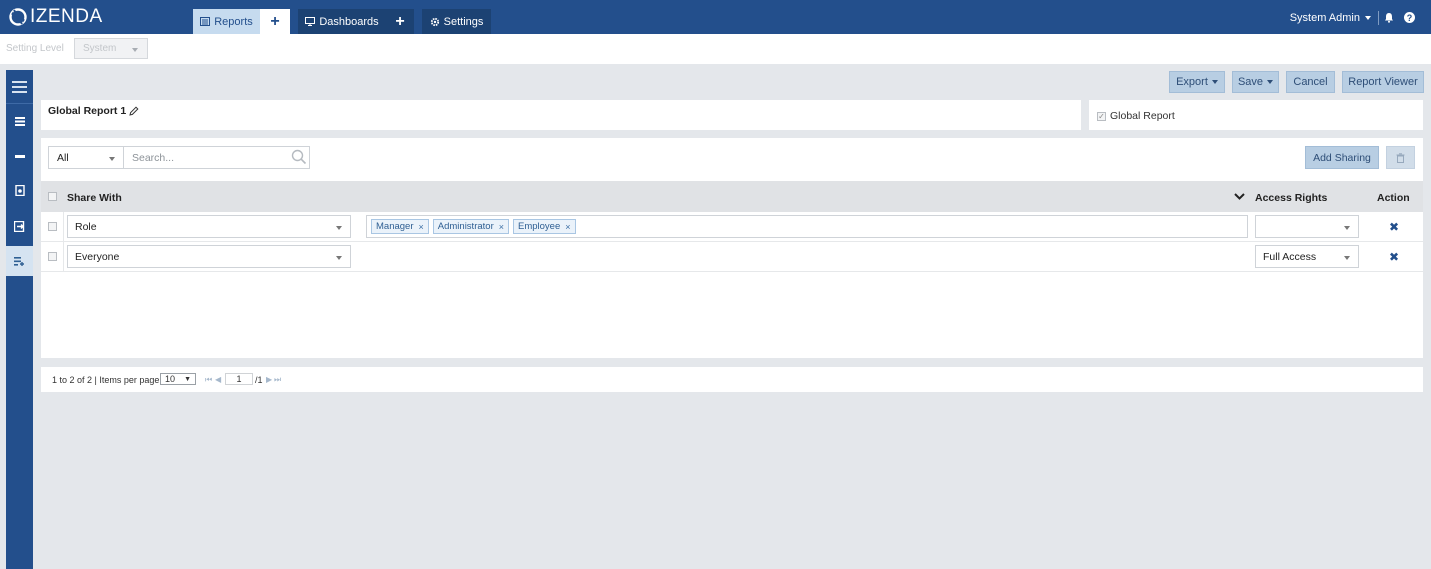 This screenshot has height=569, width=1431. I want to click on sharing-grid-header: Share With Access Rights Action, so click(732, 196).